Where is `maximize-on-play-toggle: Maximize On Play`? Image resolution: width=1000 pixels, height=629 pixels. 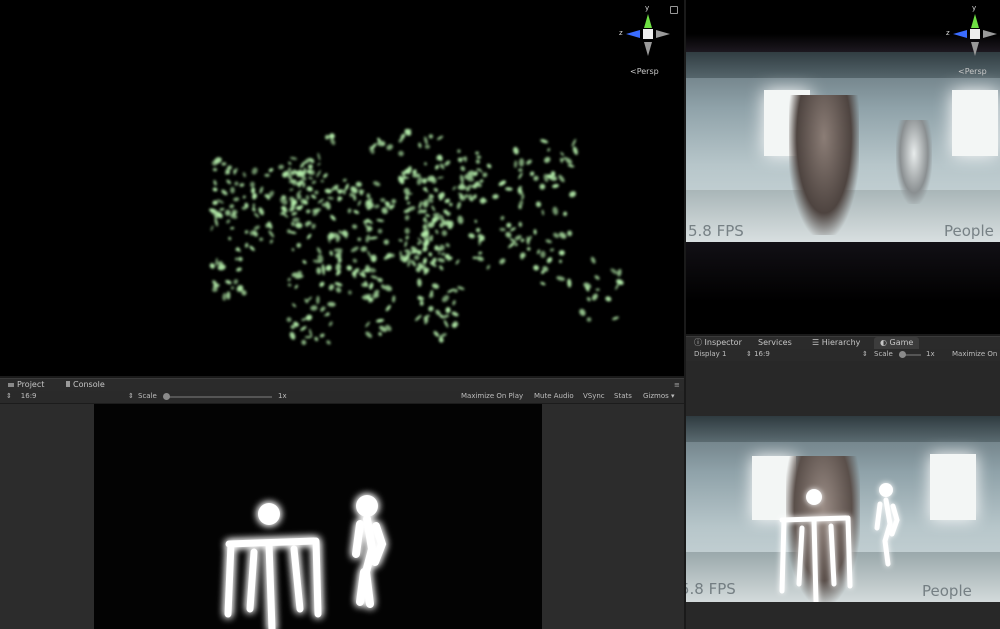 maximize-on-play-toggle: Maximize On Play is located at coordinates (492, 396).